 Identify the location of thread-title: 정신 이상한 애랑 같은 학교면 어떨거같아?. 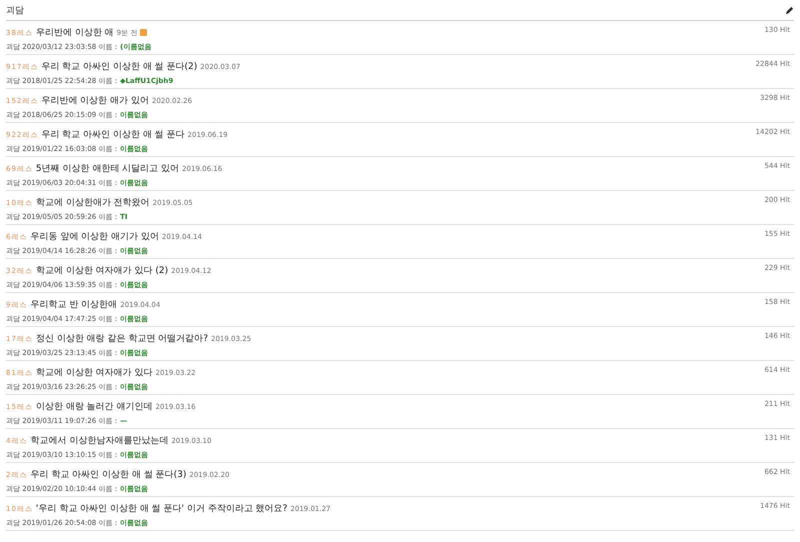
(122, 338).